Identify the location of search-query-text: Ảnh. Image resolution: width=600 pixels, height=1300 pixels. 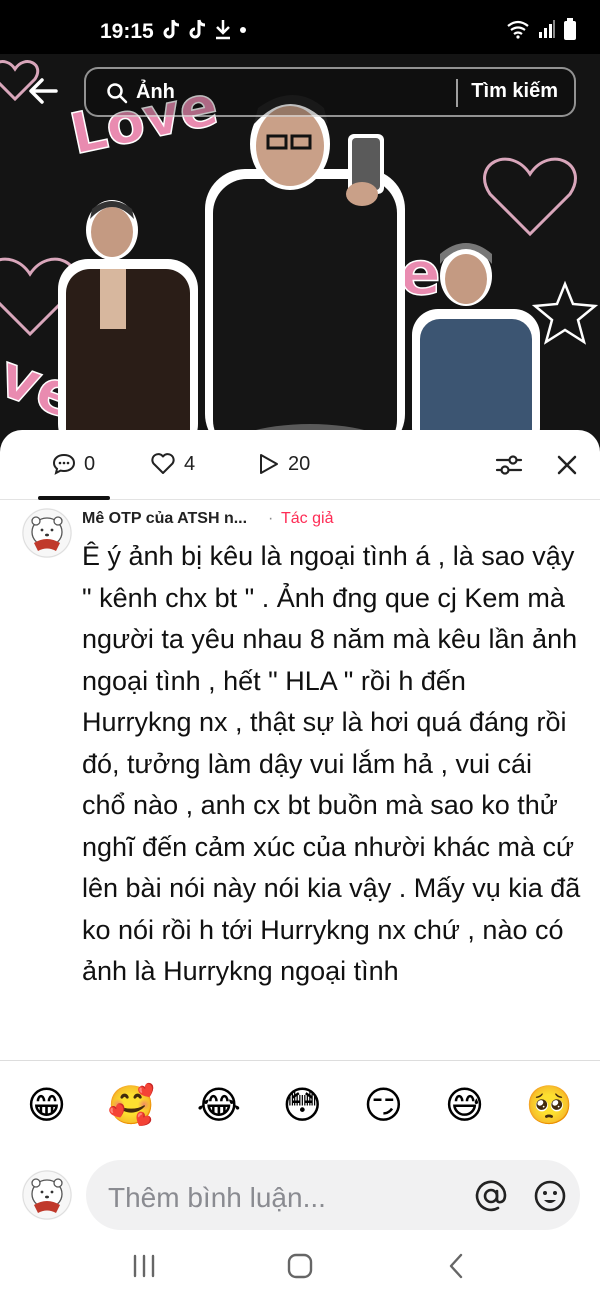
(155, 92).